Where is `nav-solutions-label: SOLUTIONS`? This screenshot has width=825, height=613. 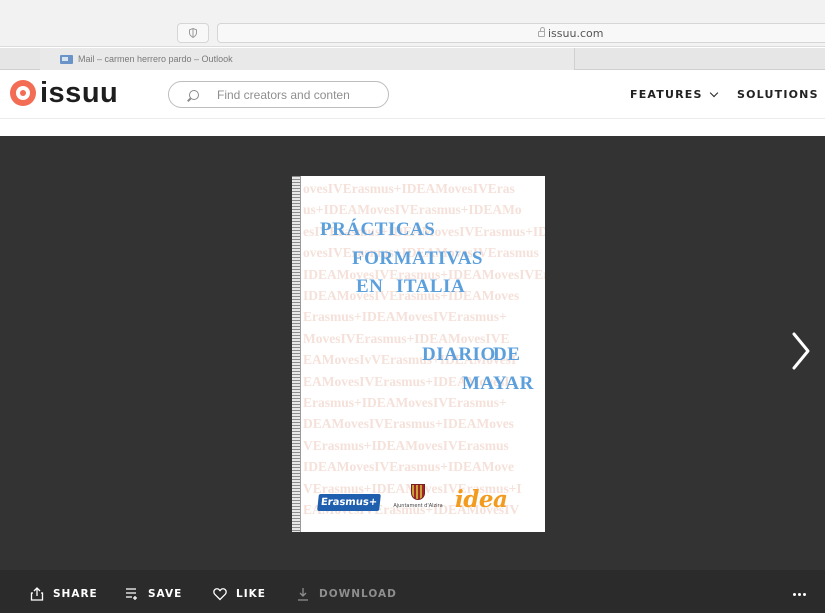
nav-solutions-label: SOLUTIONS is located at coordinates (778, 94).